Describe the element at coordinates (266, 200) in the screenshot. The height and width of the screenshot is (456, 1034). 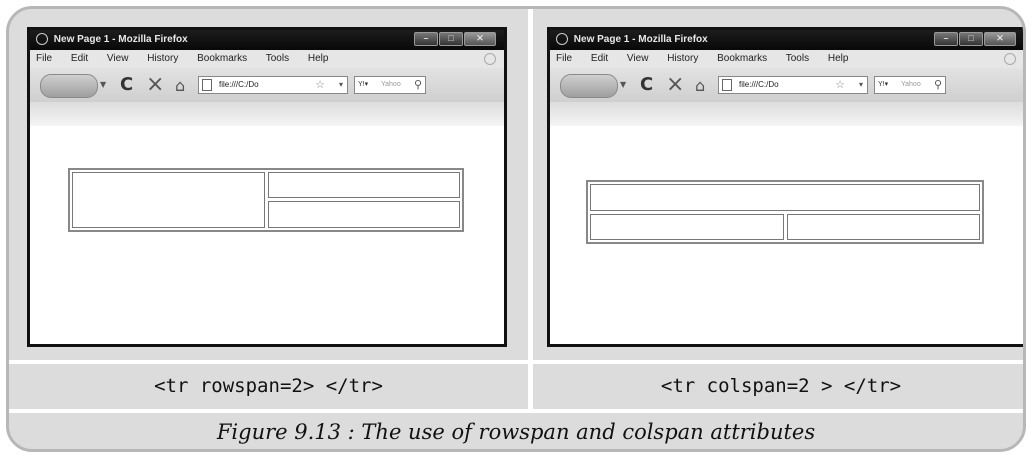
I see `rowspan-table` at that location.